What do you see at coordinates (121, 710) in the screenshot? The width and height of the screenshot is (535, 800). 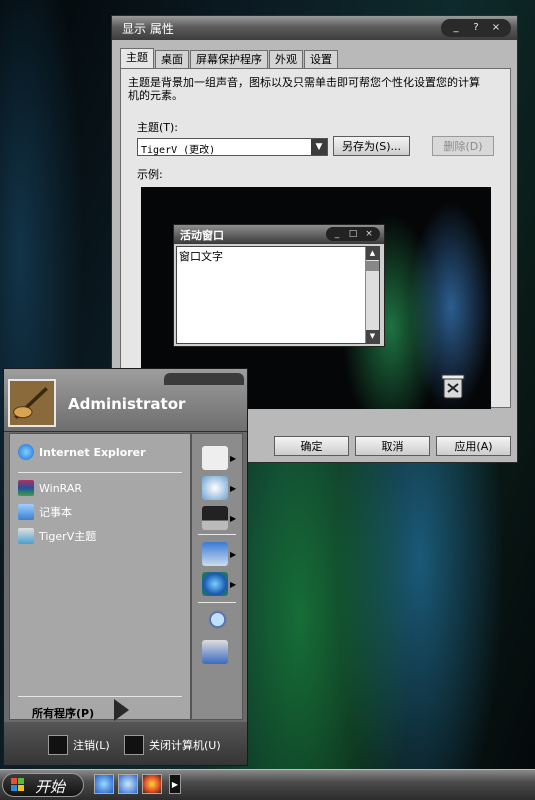 I see `chevron-right-icon` at bounding box center [121, 710].